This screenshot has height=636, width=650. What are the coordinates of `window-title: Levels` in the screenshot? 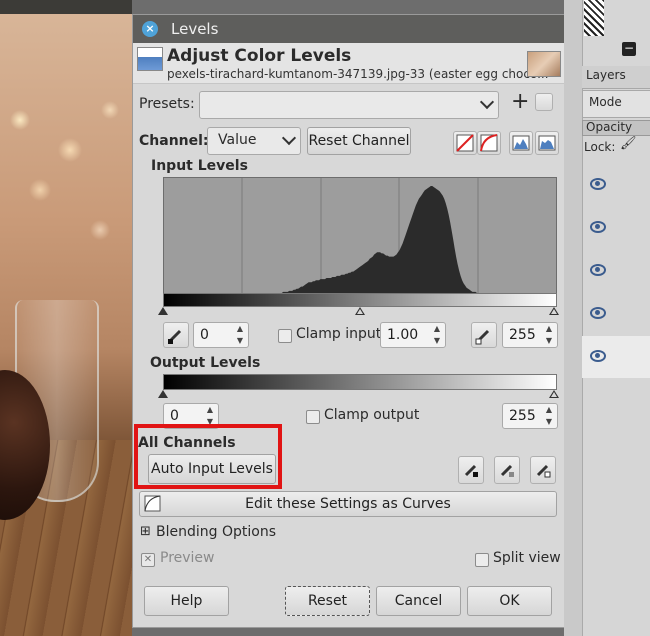 It's located at (195, 29).